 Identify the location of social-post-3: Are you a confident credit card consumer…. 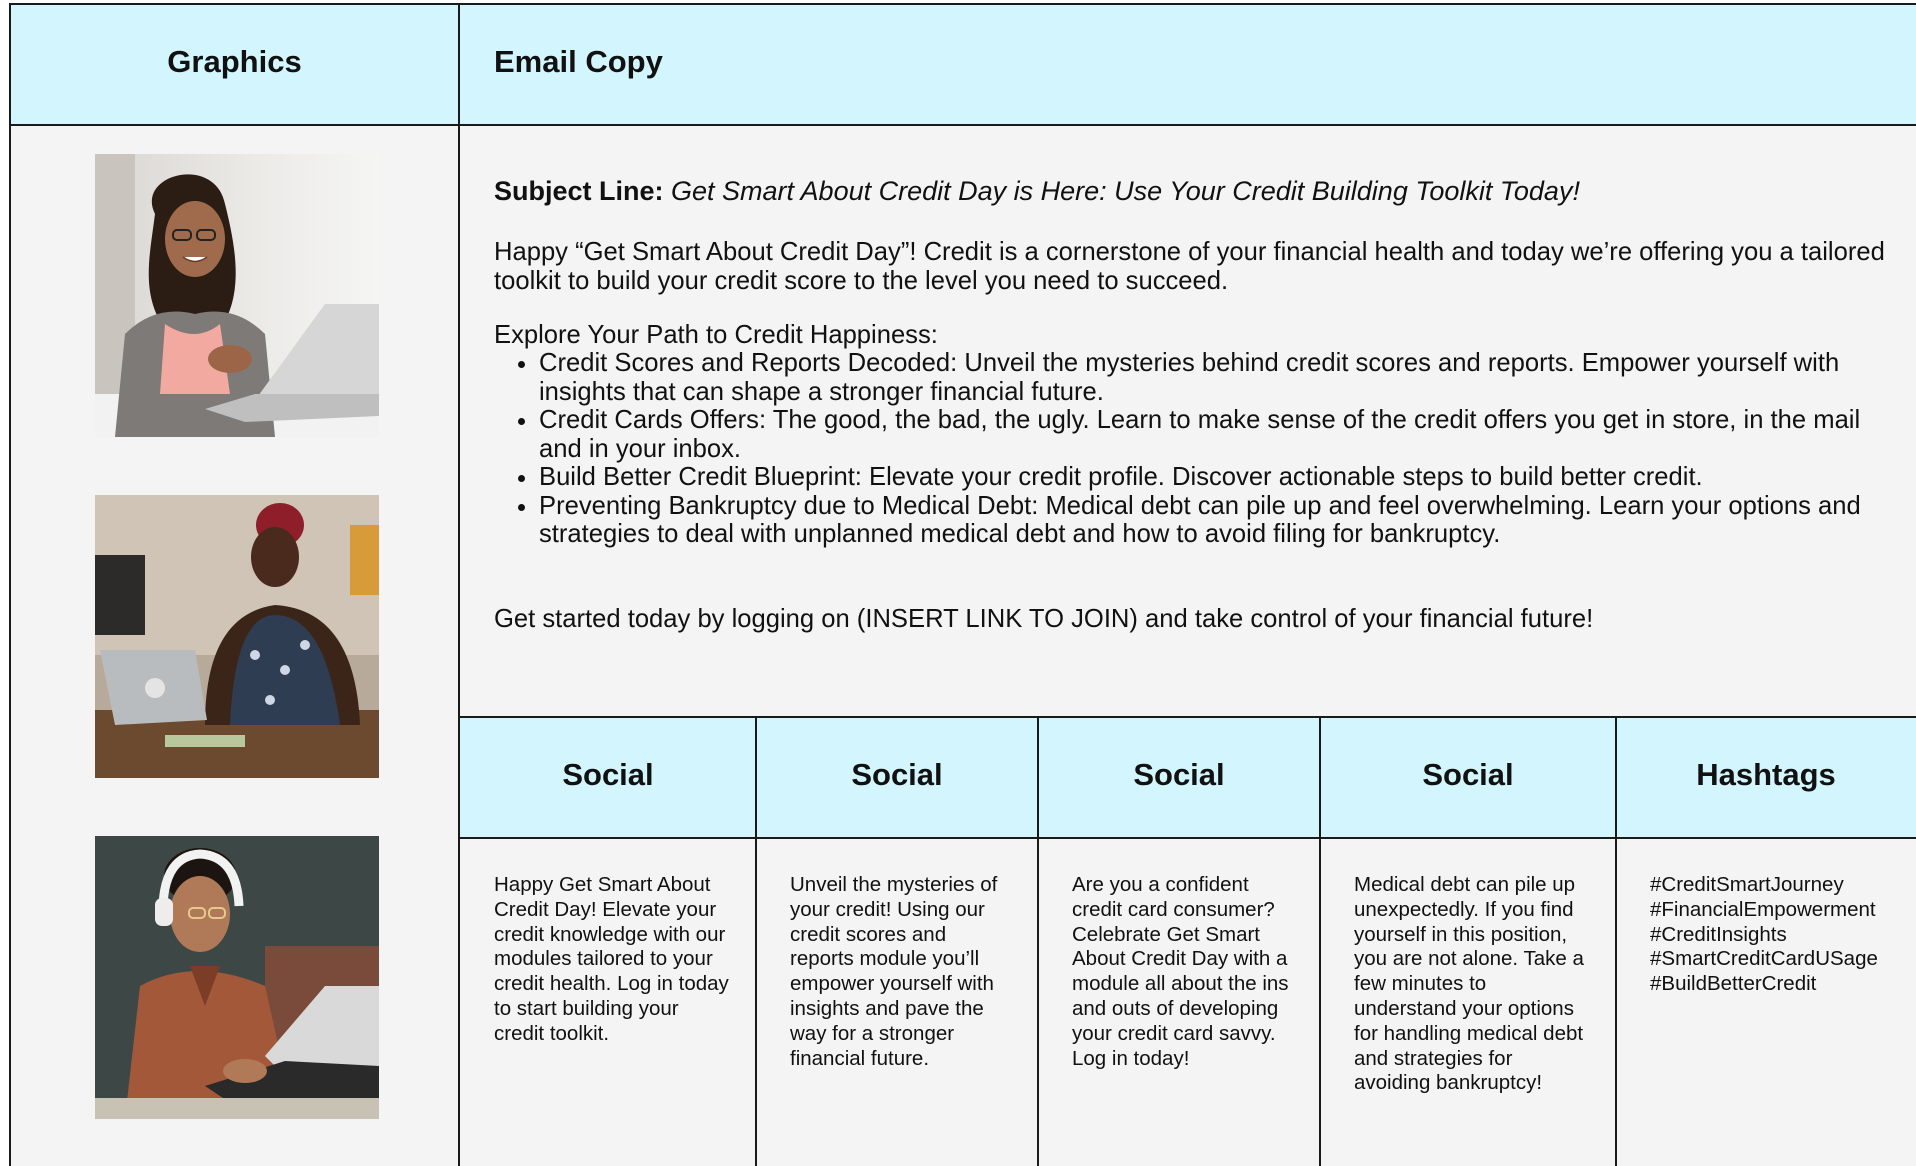
(1180, 971).